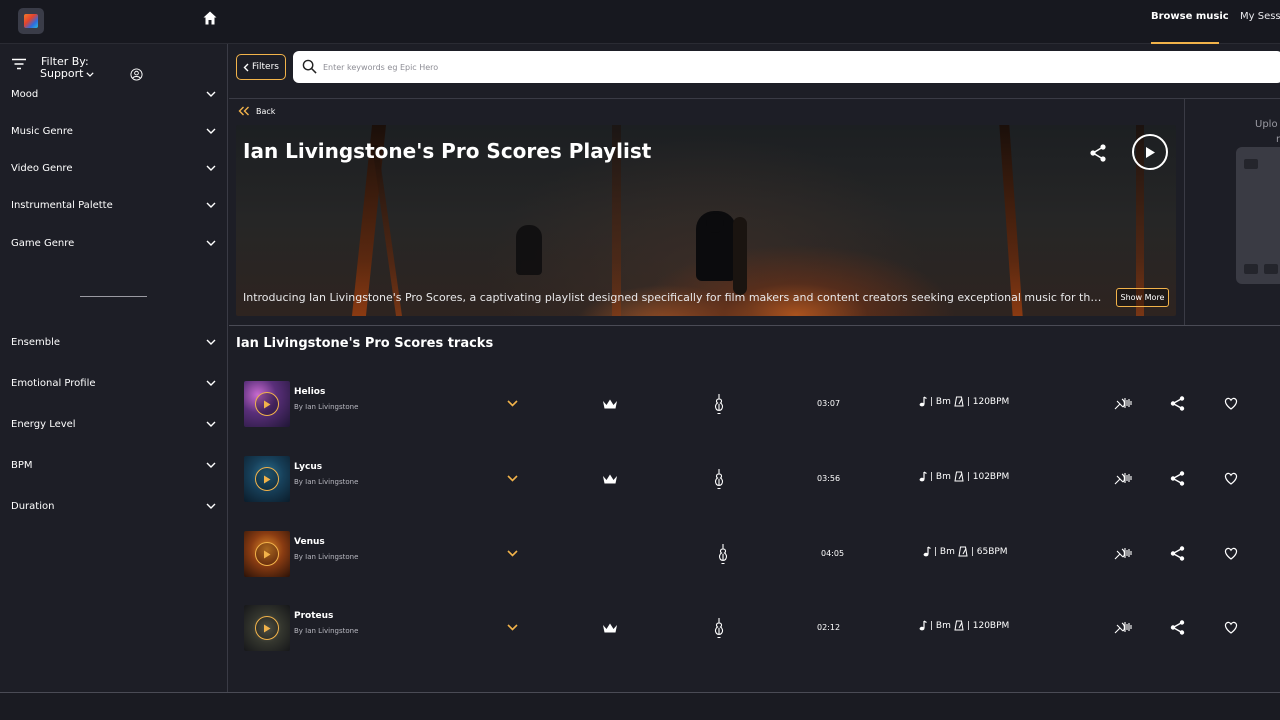 The height and width of the screenshot is (720, 1280). What do you see at coordinates (31, 21) in the screenshot?
I see `app-logo` at bounding box center [31, 21].